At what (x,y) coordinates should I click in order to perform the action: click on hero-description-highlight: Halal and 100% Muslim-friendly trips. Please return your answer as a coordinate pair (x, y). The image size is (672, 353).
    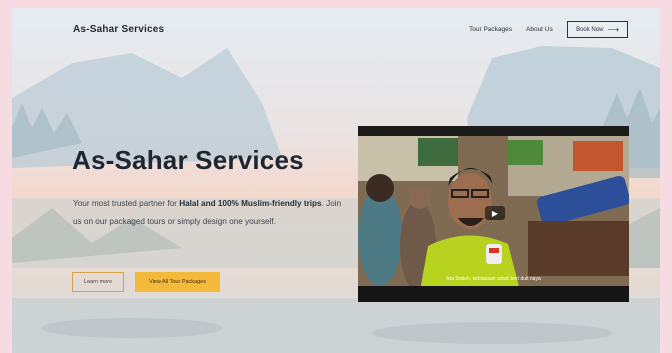
    Looking at the image, I should click on (250, 203).